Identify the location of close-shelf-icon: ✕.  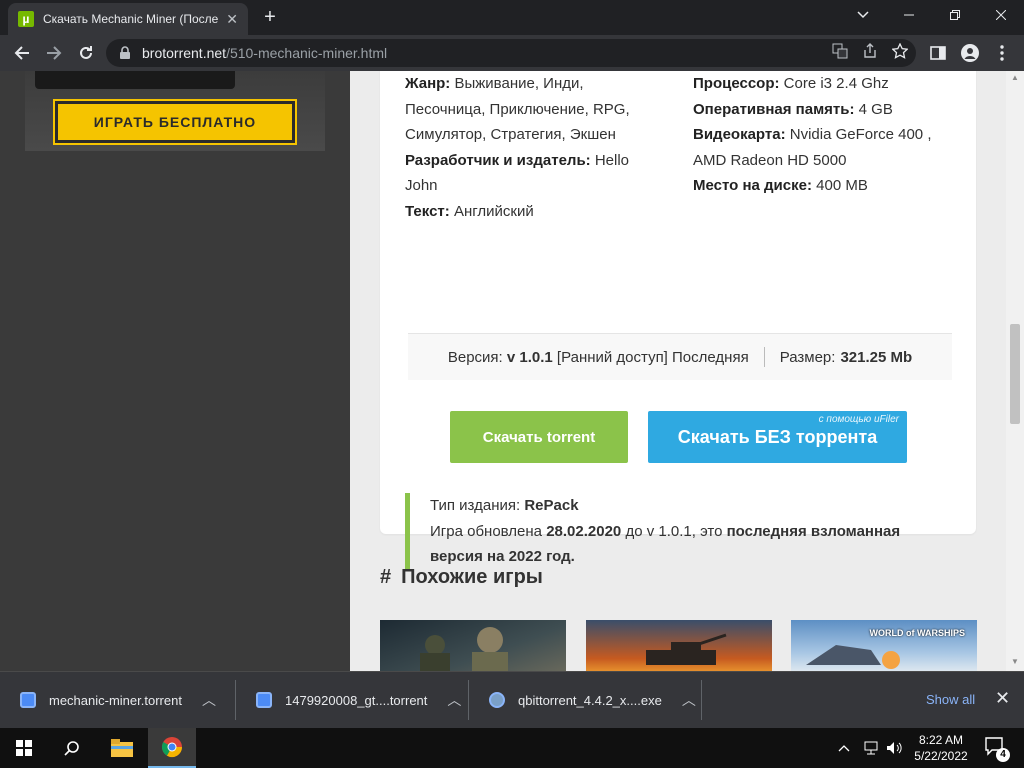
(1002, 698).